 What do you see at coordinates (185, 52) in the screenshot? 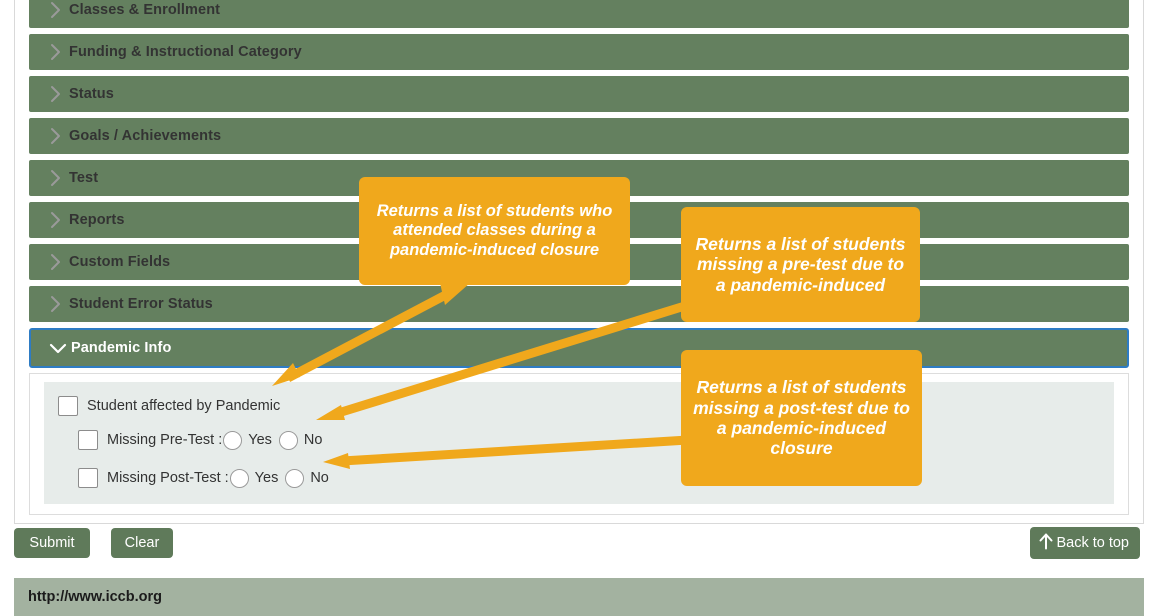
I see `accordion-label: Funding & Instructional Category` at bounding box center [185, 52].